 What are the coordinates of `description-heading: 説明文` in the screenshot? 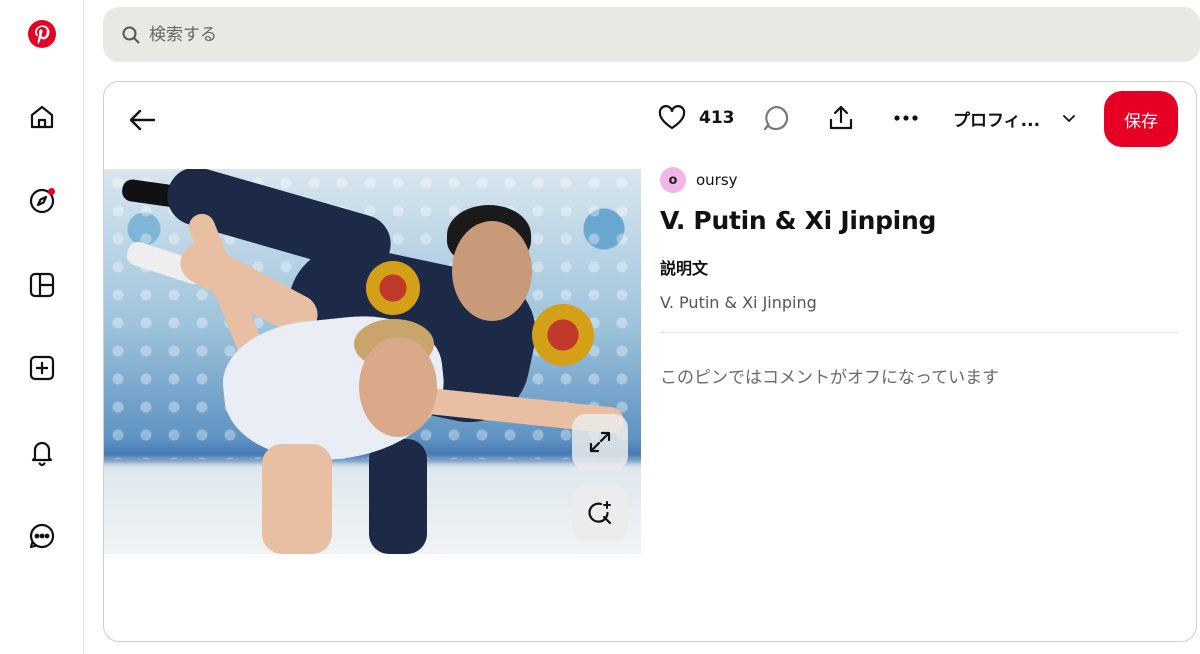 It's located at (684, 268).